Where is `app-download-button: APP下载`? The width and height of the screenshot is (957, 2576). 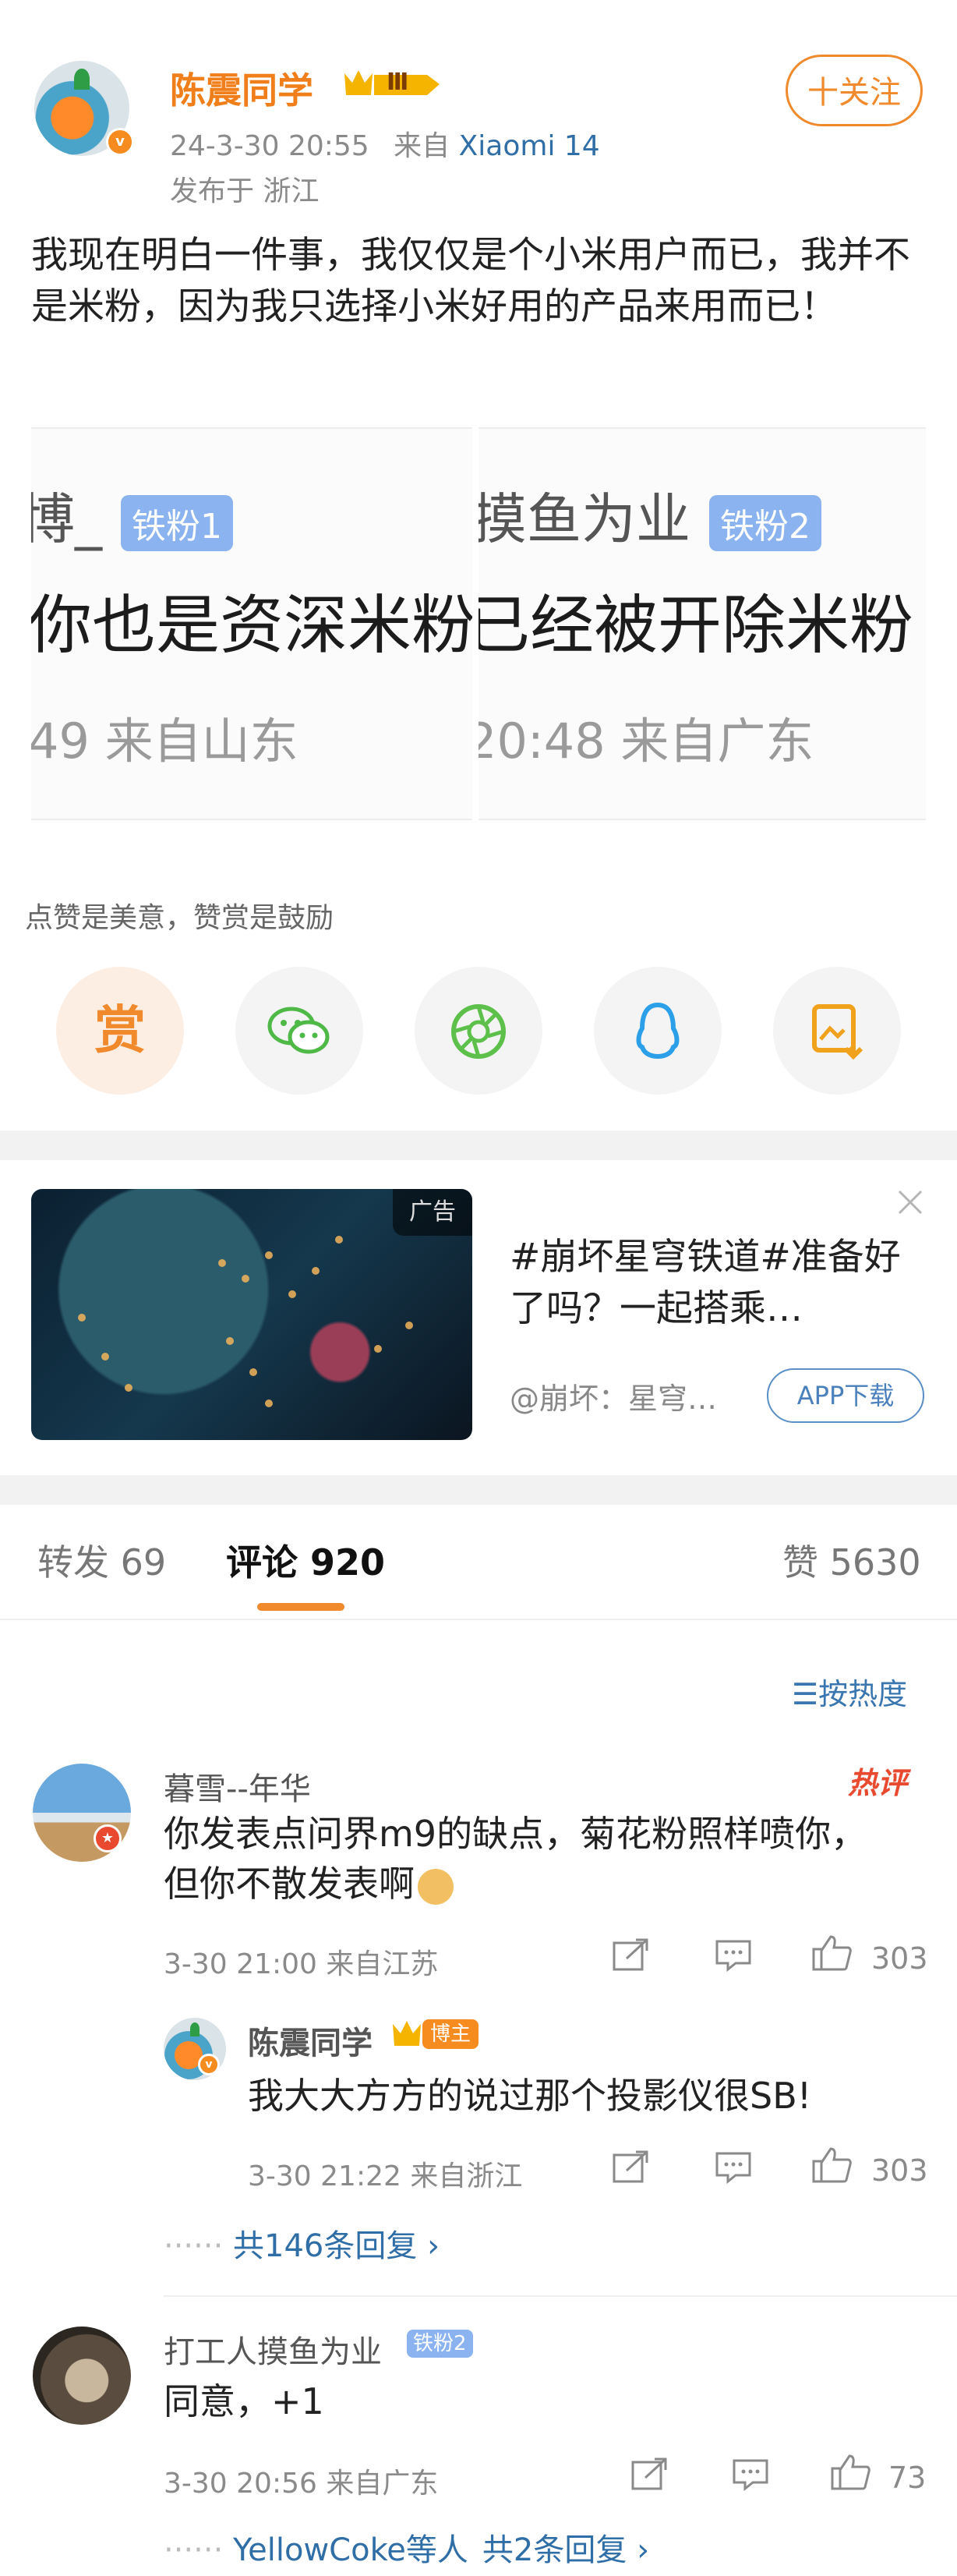 app-download-button: APP下载 is located at coordinates (845, 1395).